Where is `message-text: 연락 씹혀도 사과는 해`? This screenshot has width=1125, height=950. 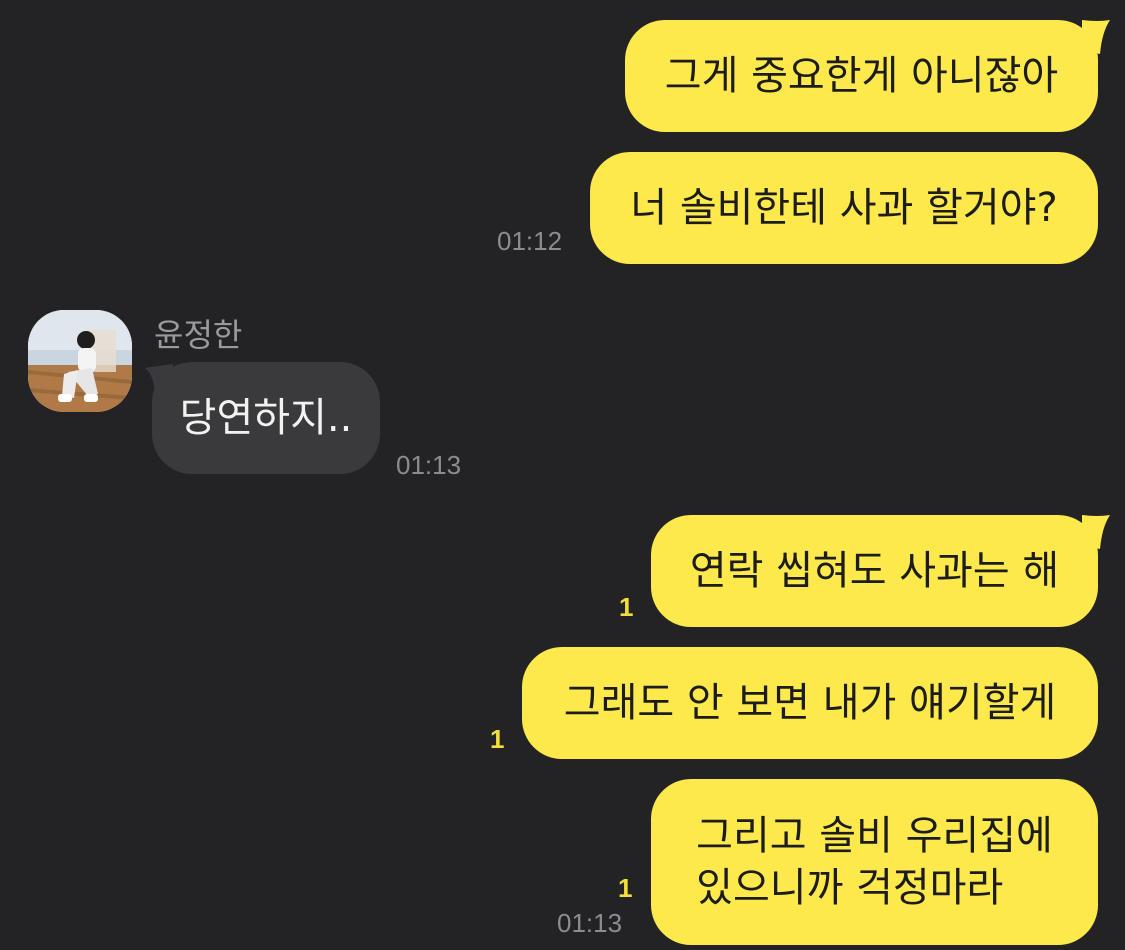 message-text: 연락 씹혀도 사과는 해 is located at coordinates (874, 571).